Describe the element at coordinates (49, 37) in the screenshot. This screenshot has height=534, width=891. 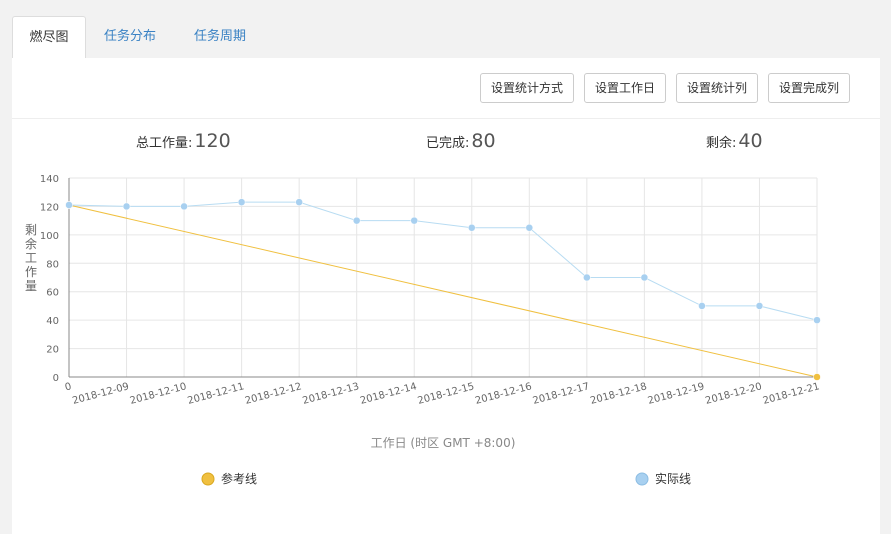
I see `tab-burndown: 燃尽图` at that location.